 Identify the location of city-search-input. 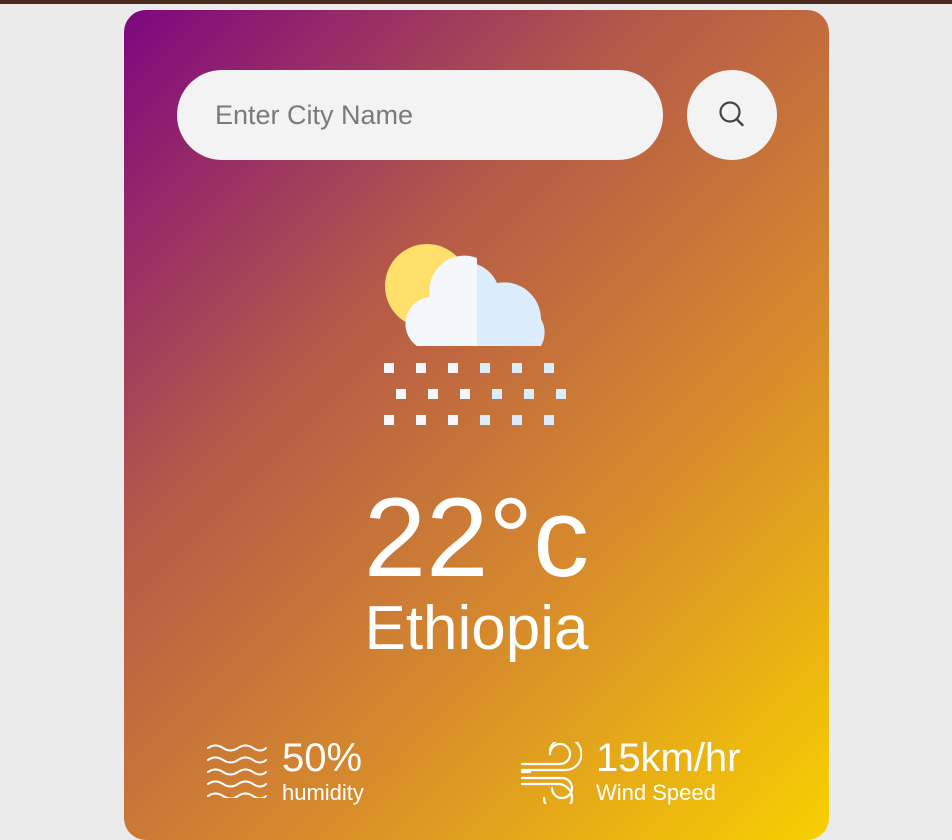
(420, 115).